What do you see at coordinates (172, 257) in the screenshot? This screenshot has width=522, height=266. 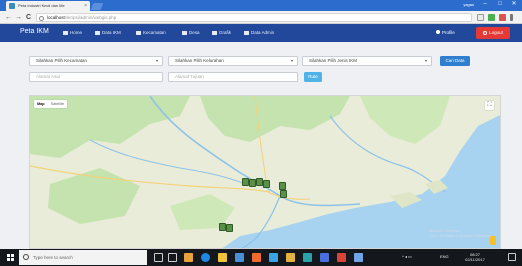 I see `task-view-icon` at bounding box center [172, 257].